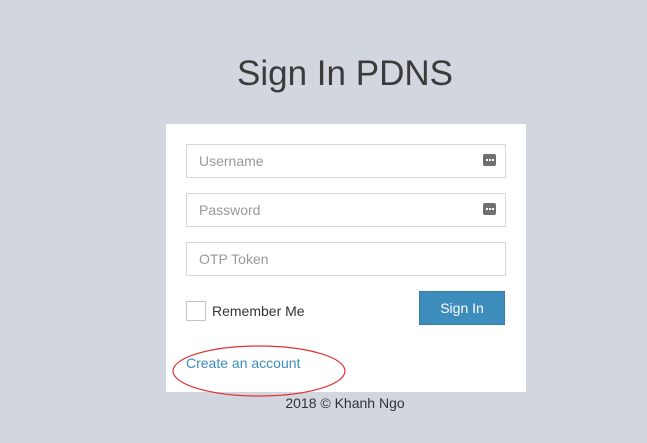 The height and width of the screenshot is (443, 647). Describe the element at coordinates (196, 311) in the screenshot. I see `remember-me-checkbox` at that location.